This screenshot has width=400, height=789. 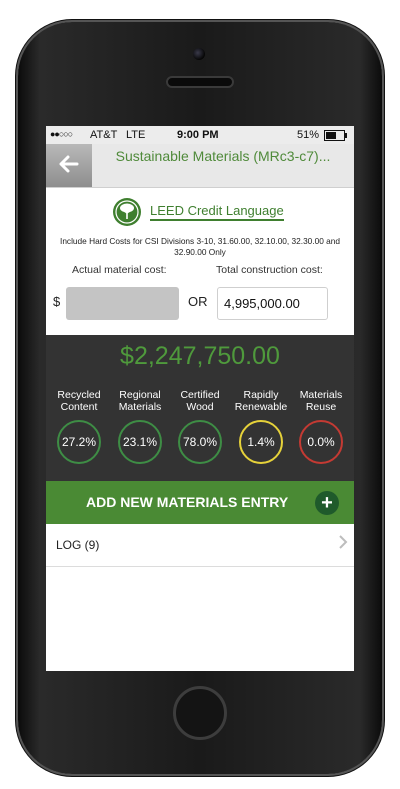 I want to click on log-label: LOG (9), so click(x=78, y=545).